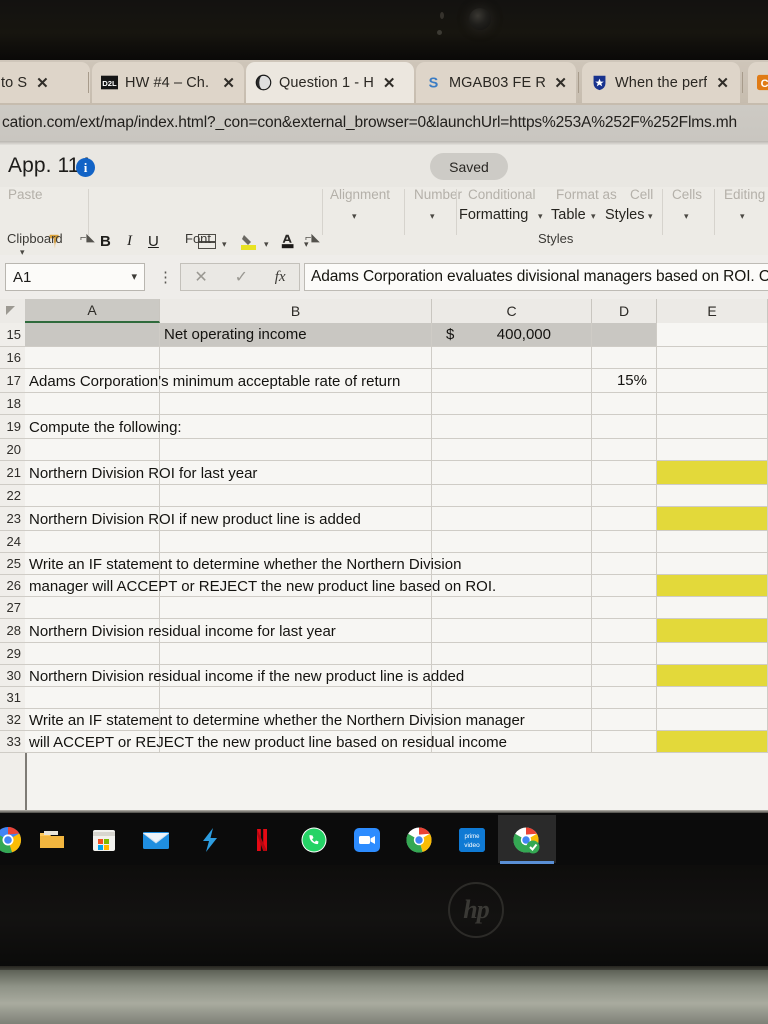 This screenshot has height=1024, width=768. Describe the element at coordinates (92, 564) in the screenshot. I see `cell-a25` at that location.